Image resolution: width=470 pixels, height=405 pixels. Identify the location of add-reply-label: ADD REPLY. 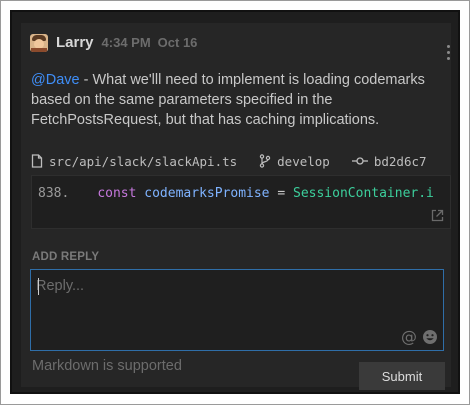
(66, 257).